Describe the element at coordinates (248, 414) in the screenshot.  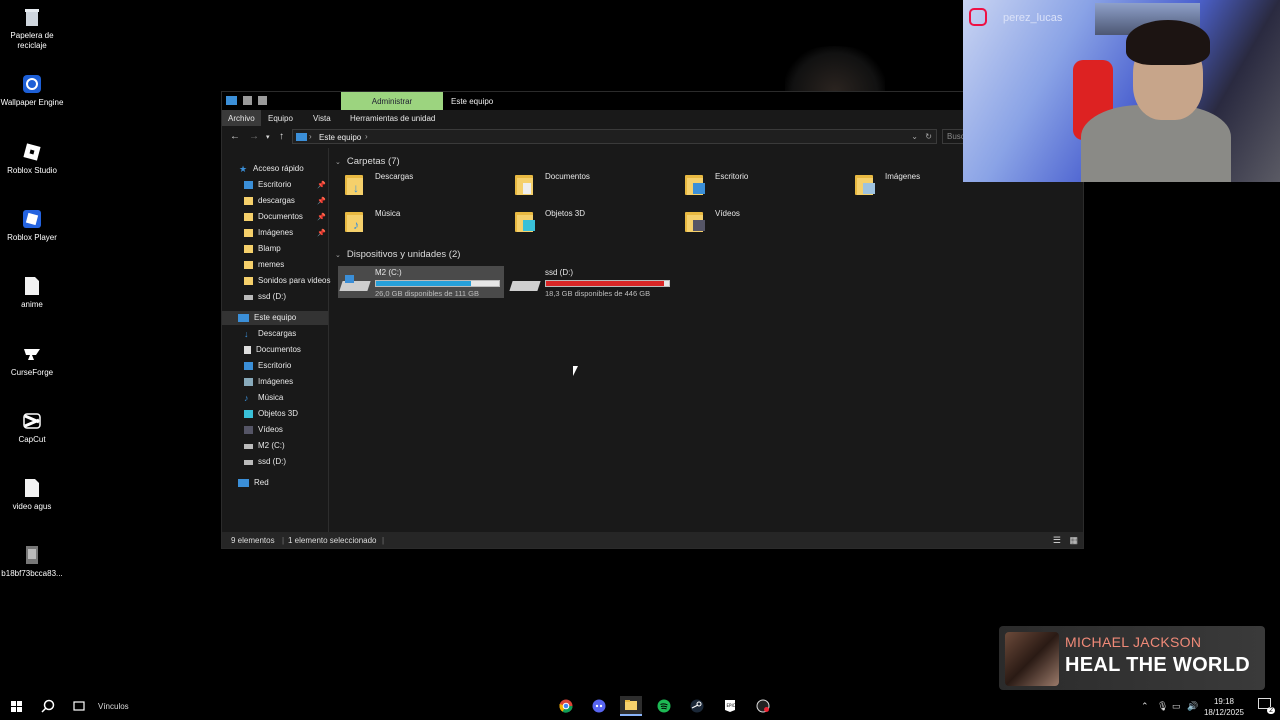
I see `cube-3d-icon` at that location.